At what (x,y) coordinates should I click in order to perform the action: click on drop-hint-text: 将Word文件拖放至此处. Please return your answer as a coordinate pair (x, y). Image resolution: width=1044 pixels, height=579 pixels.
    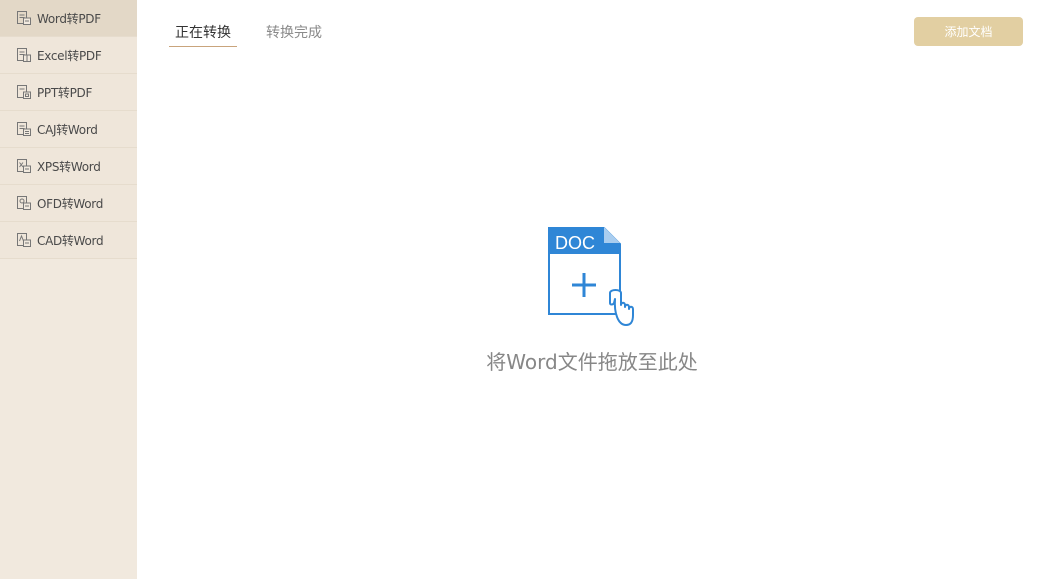
    Looking at the image, I should click on (592, 362).